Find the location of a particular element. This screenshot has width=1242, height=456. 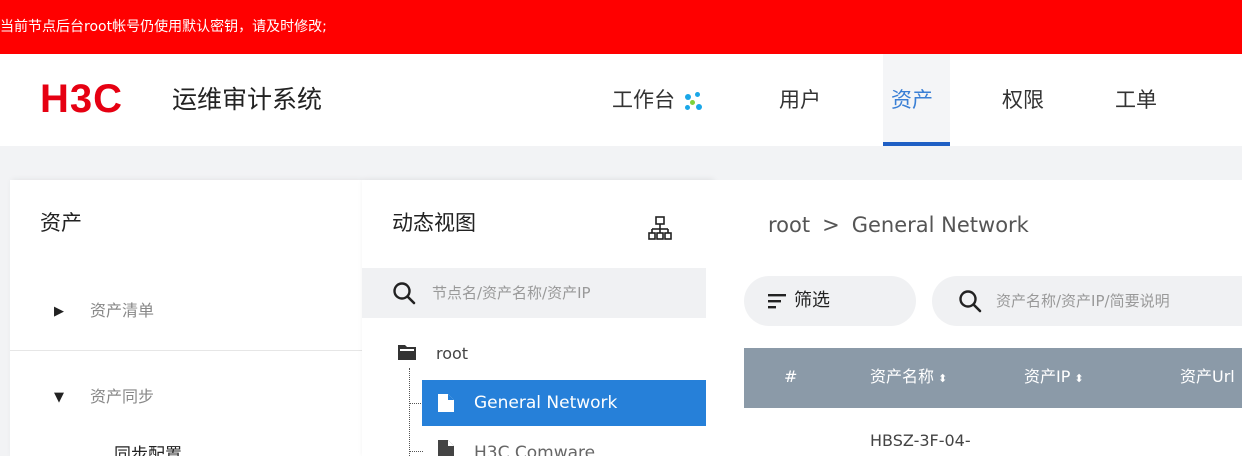

nav-permissions: 权限 is located at coordinates (1023, 100).